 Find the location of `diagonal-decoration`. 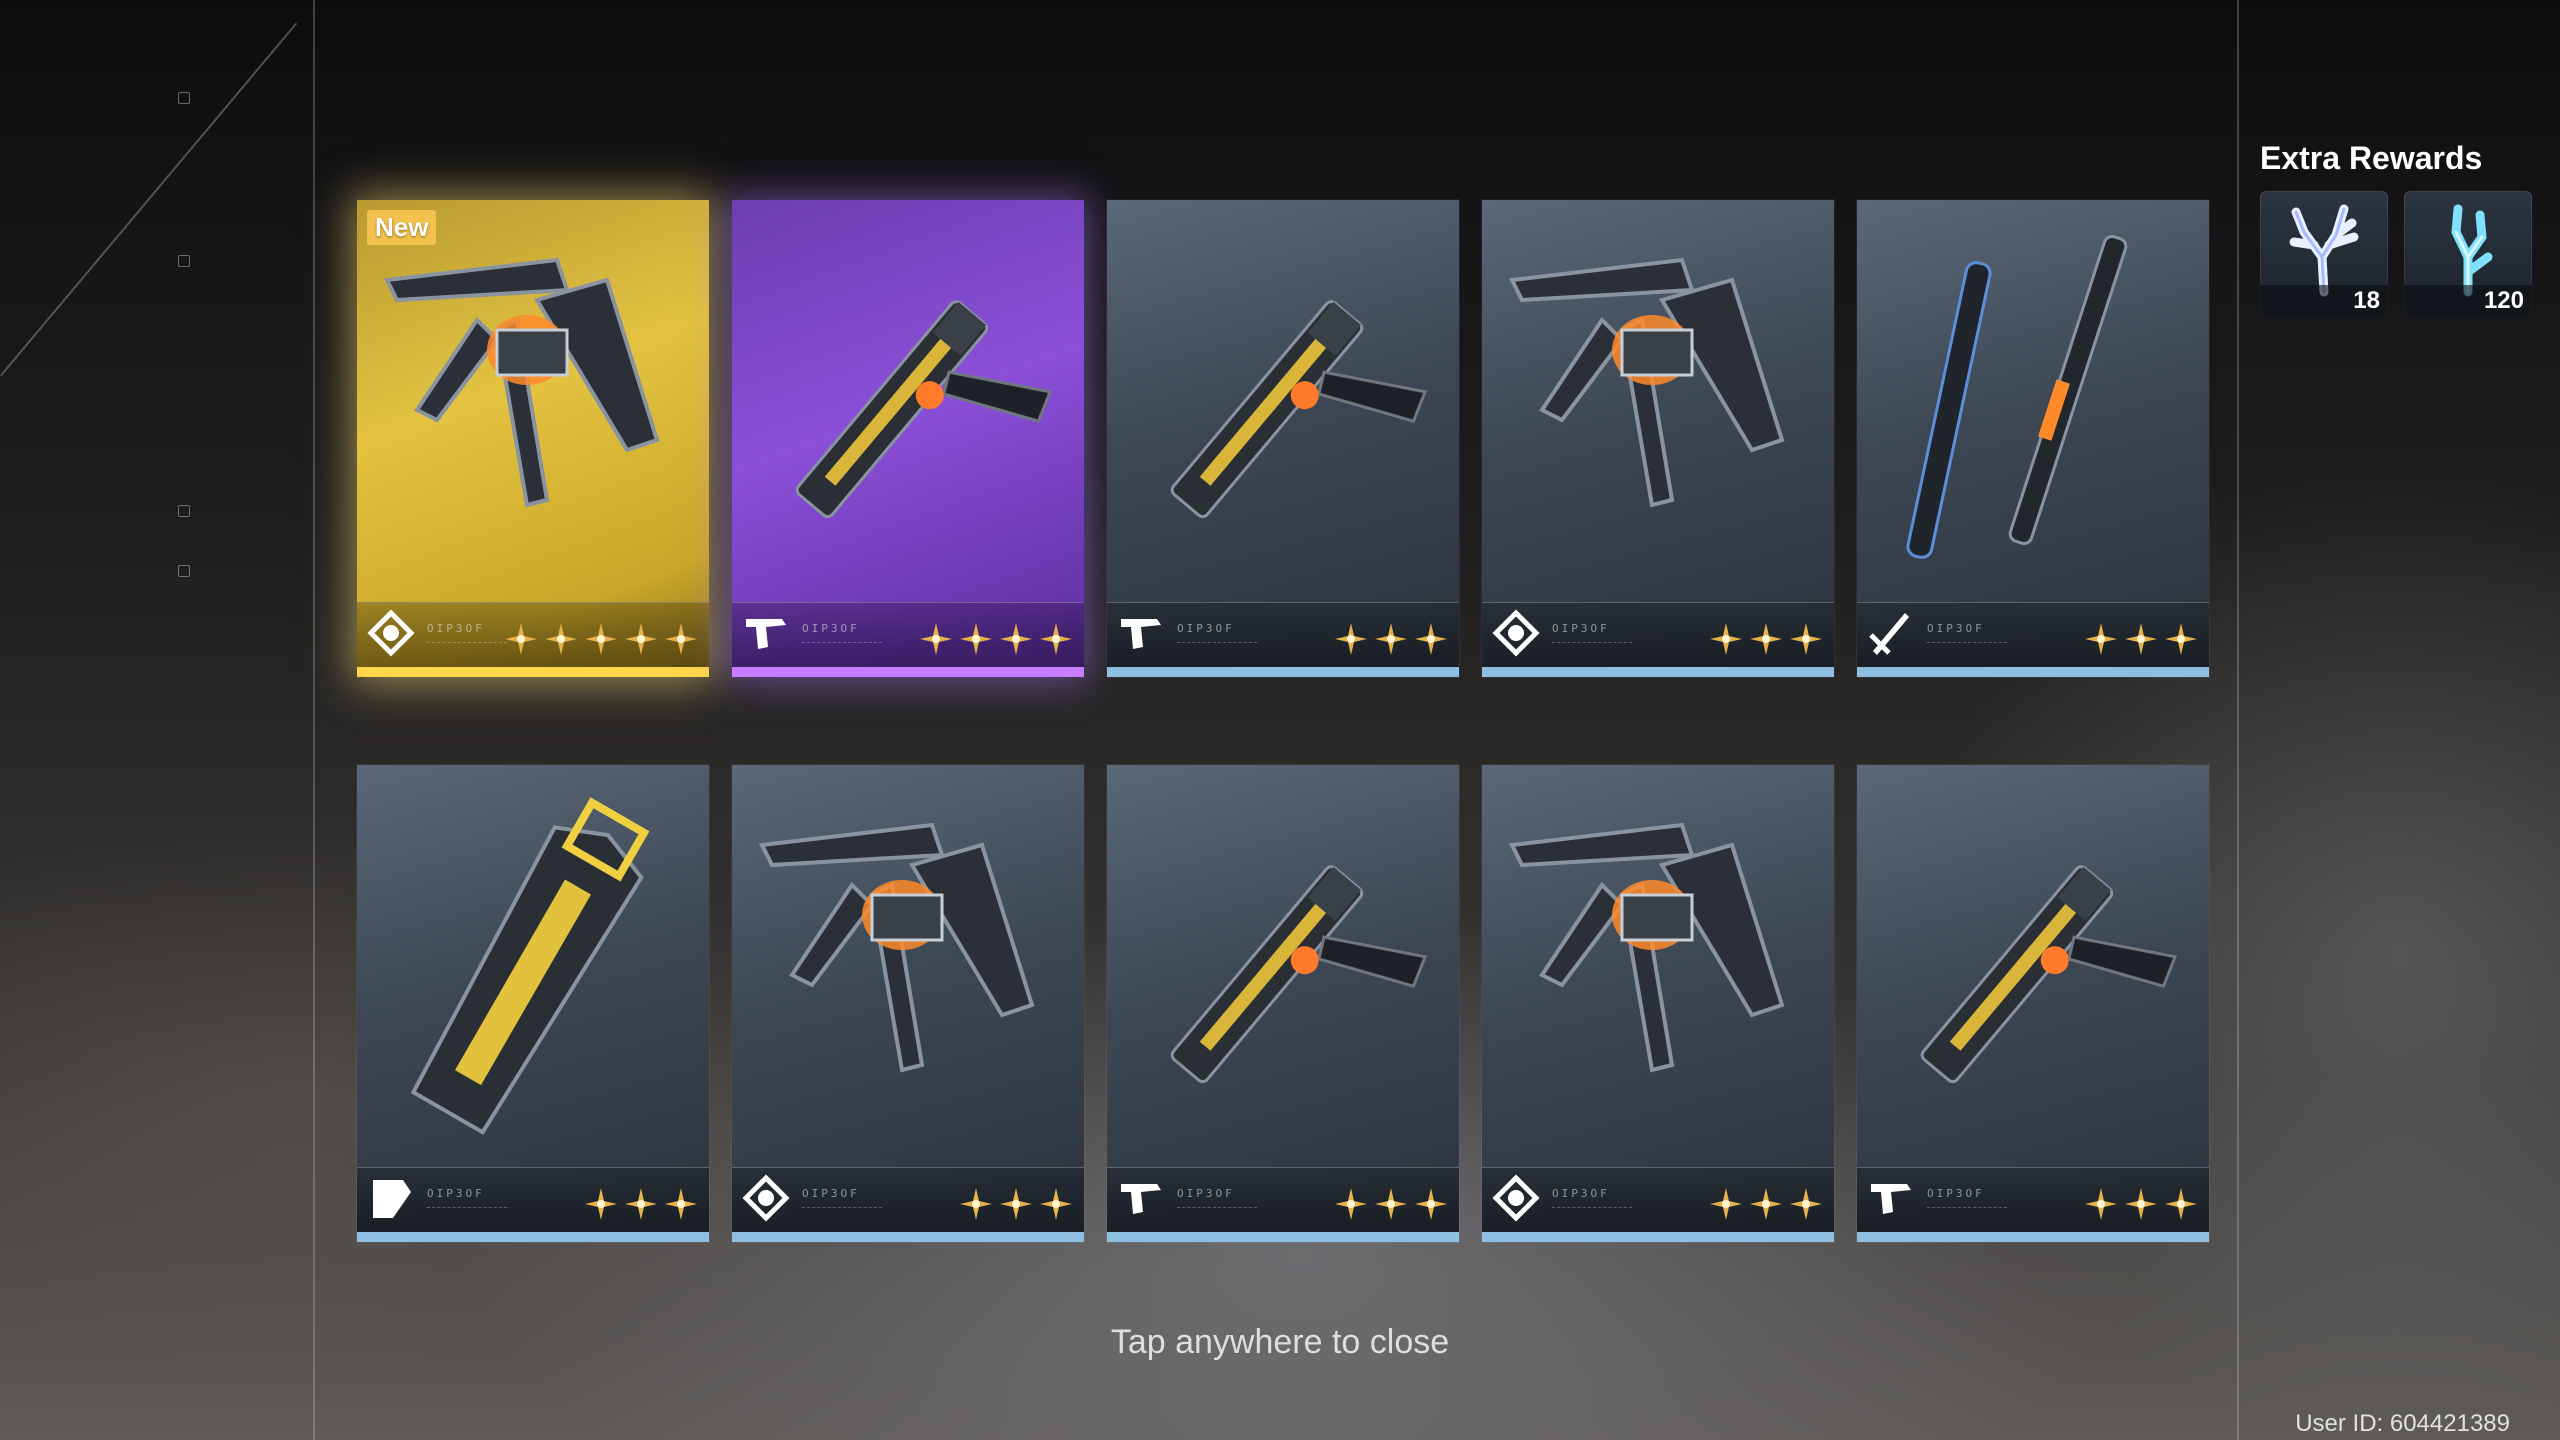

diagonal-decoration is located at coordinates (149, 199).